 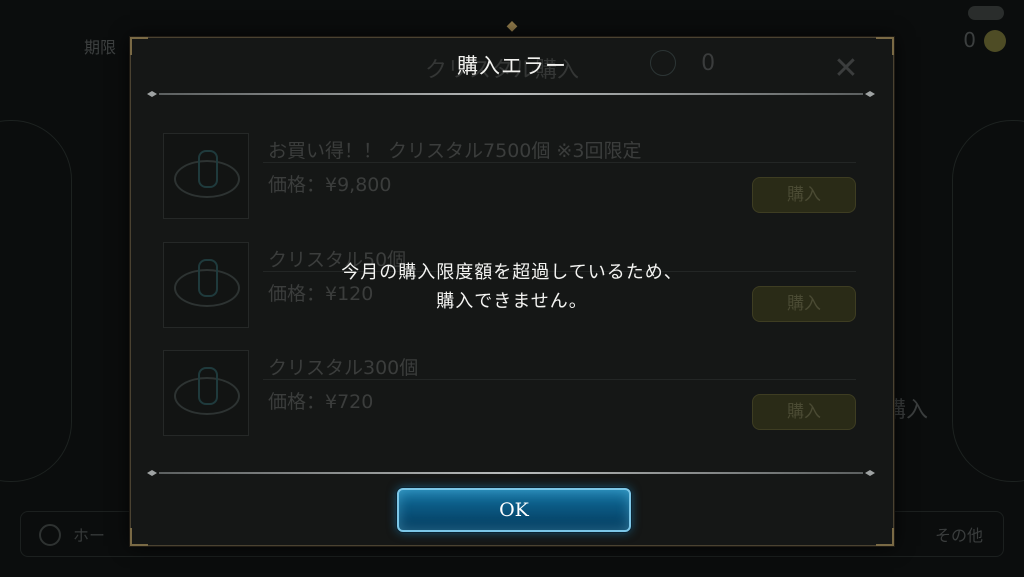 What do you see at coordinates (330, 185) in the screenshot?
I see `product-price: 価格：¥9,800` at bounding box center [330, 185].